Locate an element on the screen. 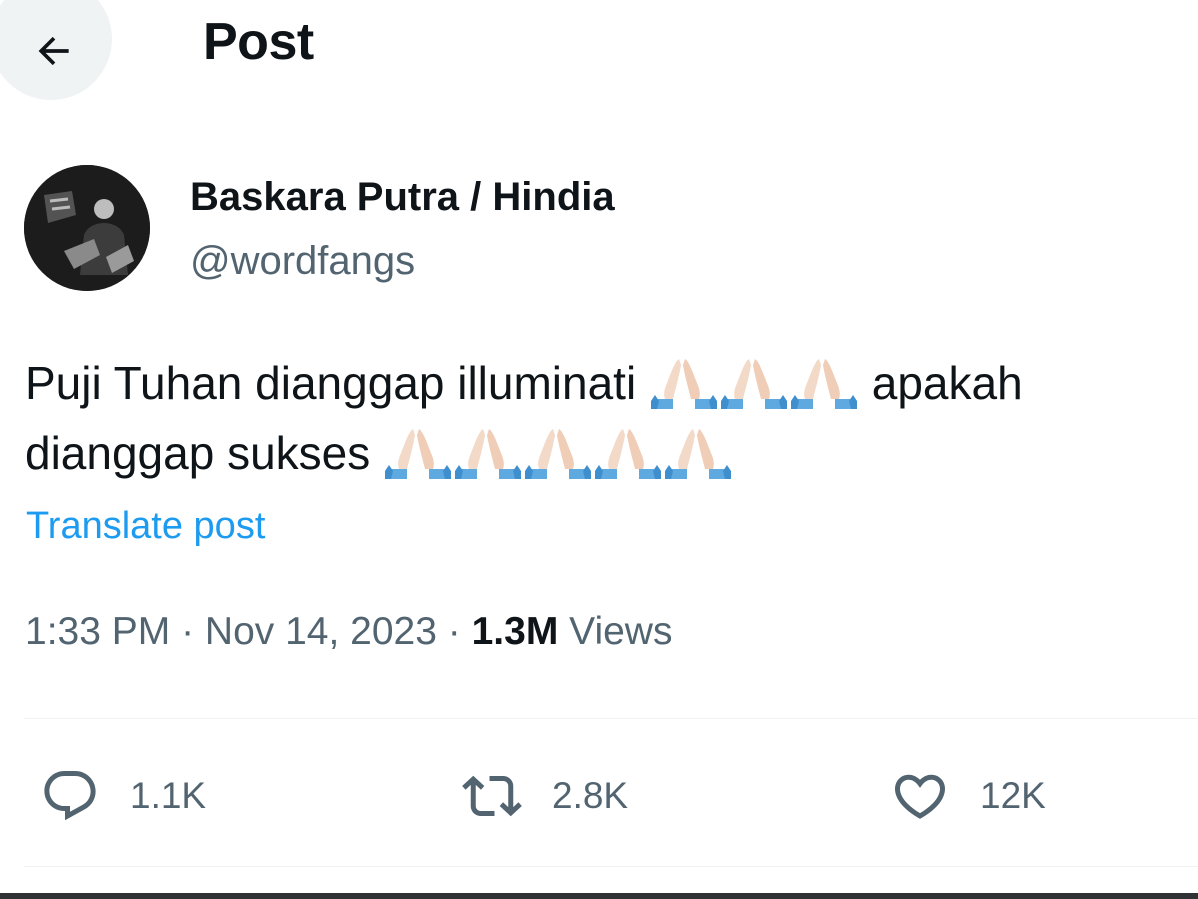  repost-count: 2.8K is located at coordinates (590, 795).